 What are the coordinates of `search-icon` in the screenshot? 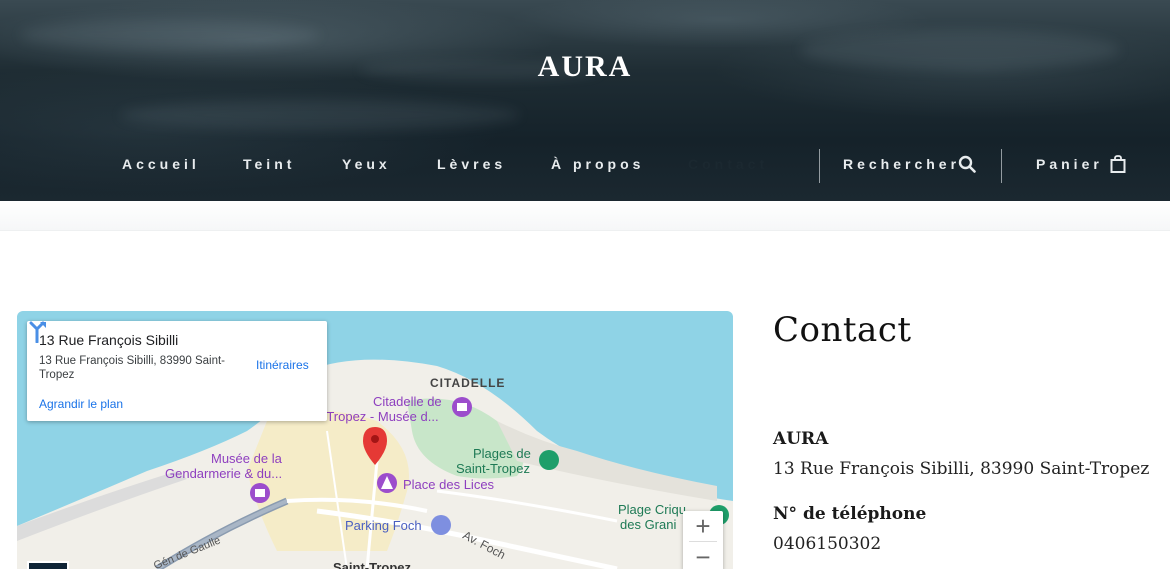 It's located at (967, 164).